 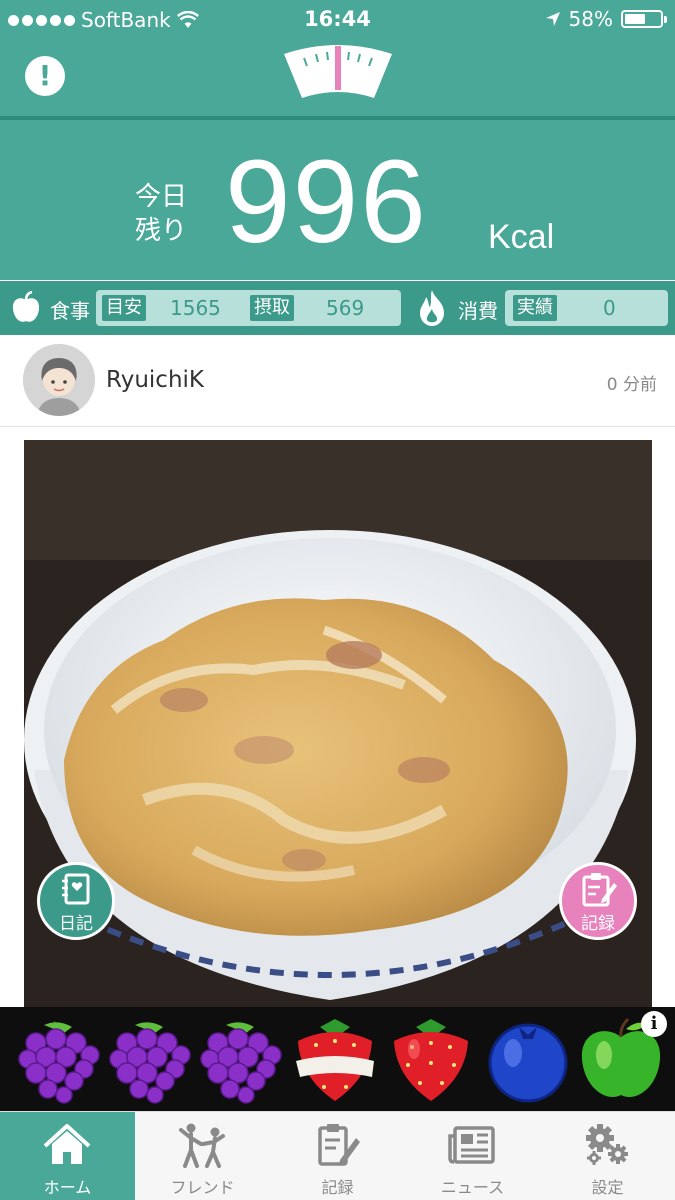 What do you see at coordinates (338, 72) in the screenshot?
I see `scale-icon` at bounding box center [338, 72].